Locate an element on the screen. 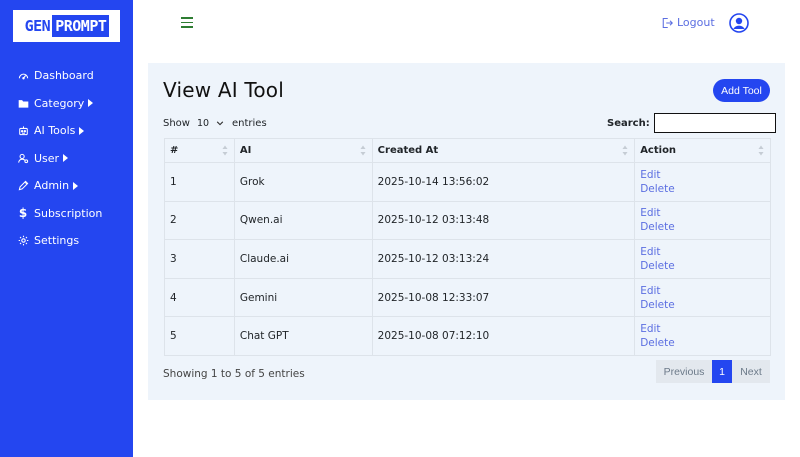  sidebar-item-dashboard: Dashboard is located at coordinates (66, 76).